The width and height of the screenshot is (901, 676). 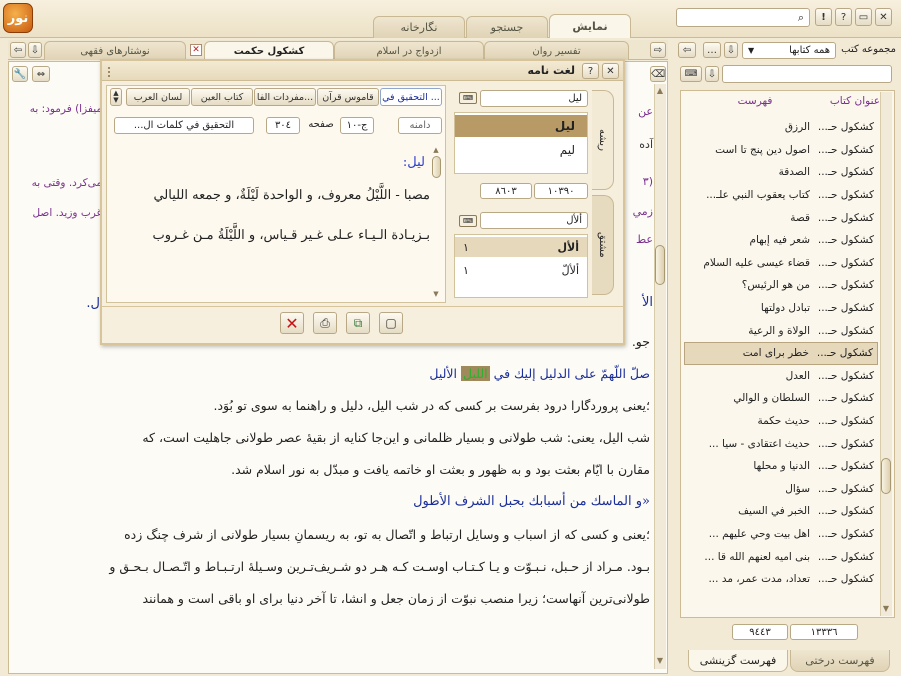 What do you see at coordinates (809, 50) in the screenshot?
I see `book-group-value: همه كتابها` at bounding box center [809, 50].